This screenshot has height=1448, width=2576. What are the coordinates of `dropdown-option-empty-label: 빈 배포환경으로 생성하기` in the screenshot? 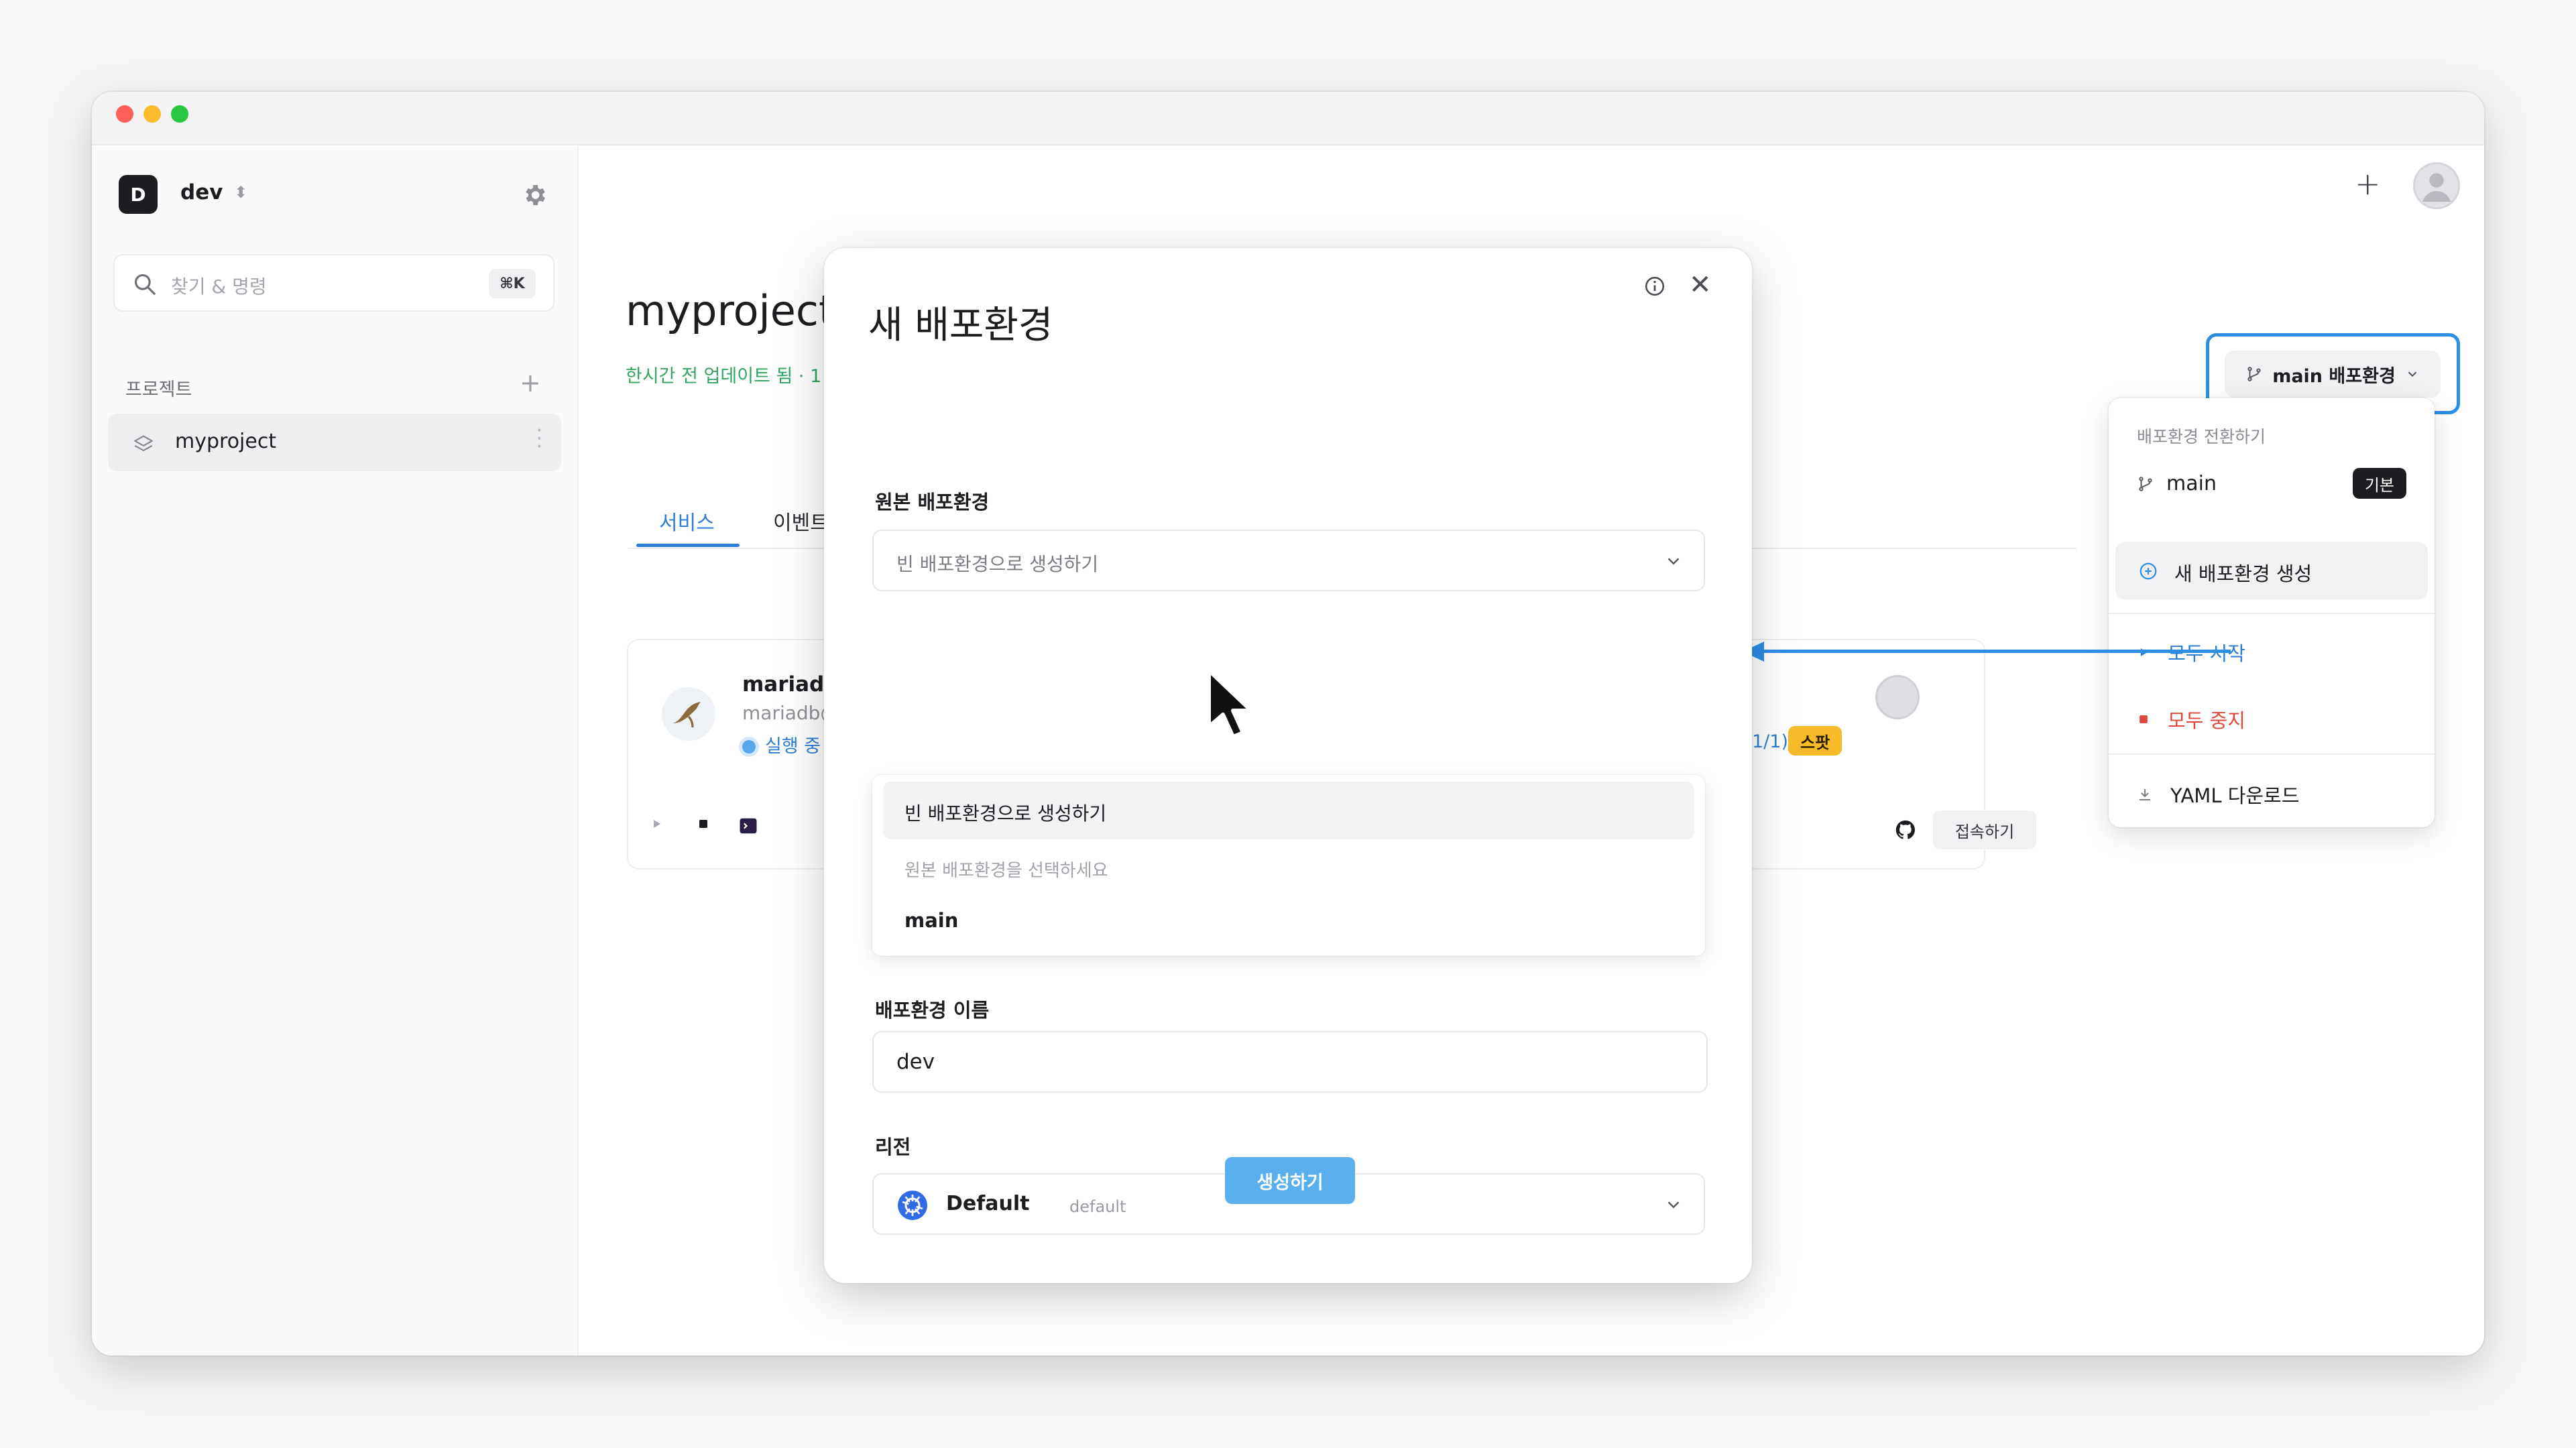 It's located at (1005, 813).